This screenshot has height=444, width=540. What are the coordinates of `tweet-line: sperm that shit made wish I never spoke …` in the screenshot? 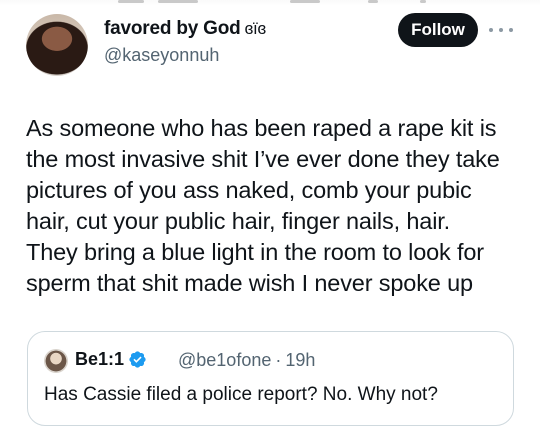 It's located at (249, 283).